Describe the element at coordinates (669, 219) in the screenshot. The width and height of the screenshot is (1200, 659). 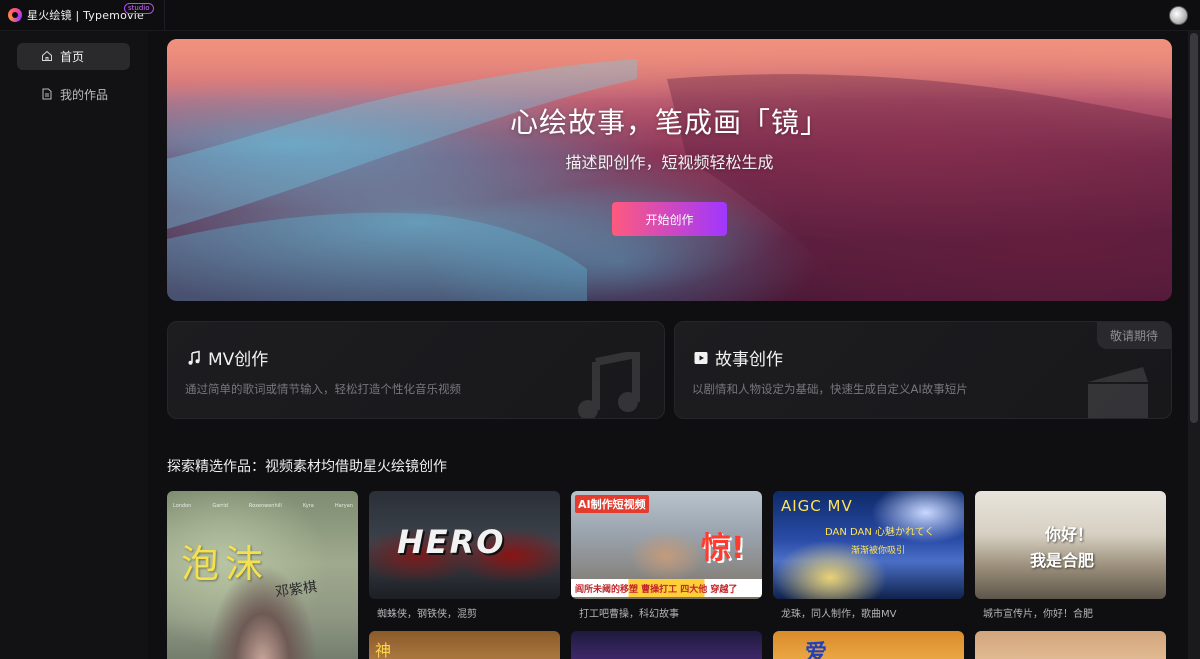
I see `start-creating-button: 开始创作` at that location.